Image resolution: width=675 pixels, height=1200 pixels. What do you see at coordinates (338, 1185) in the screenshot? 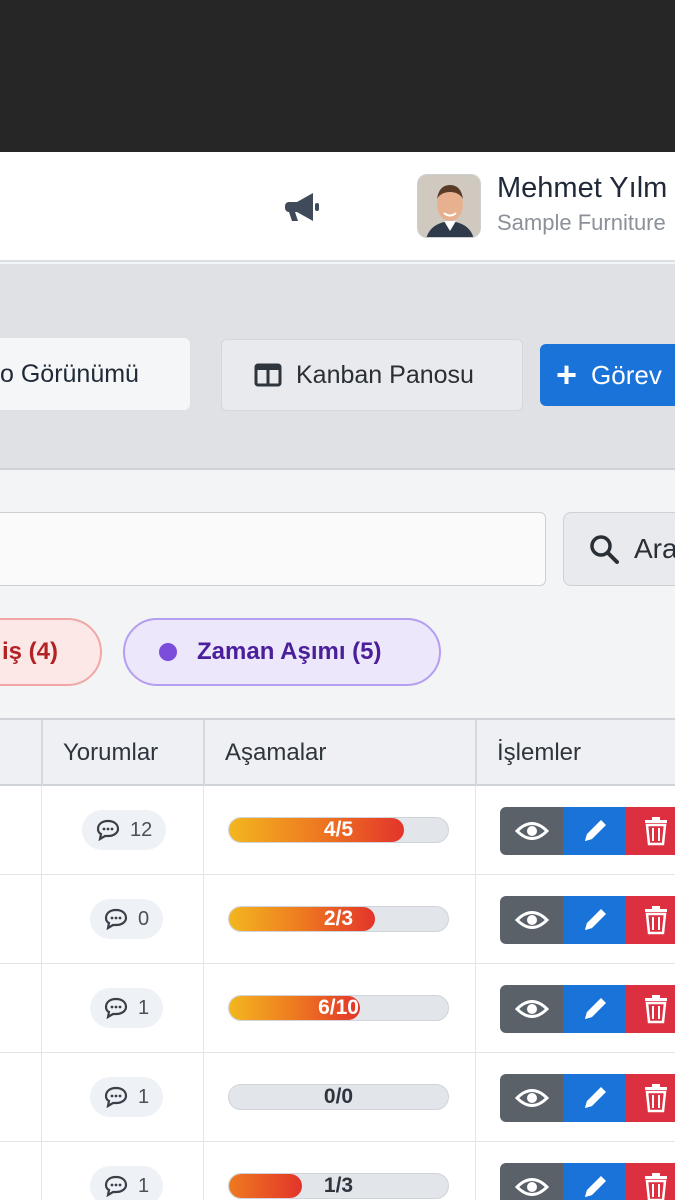
I see `stage-progress-label: 1/3` at bounding box center [338, 1185].